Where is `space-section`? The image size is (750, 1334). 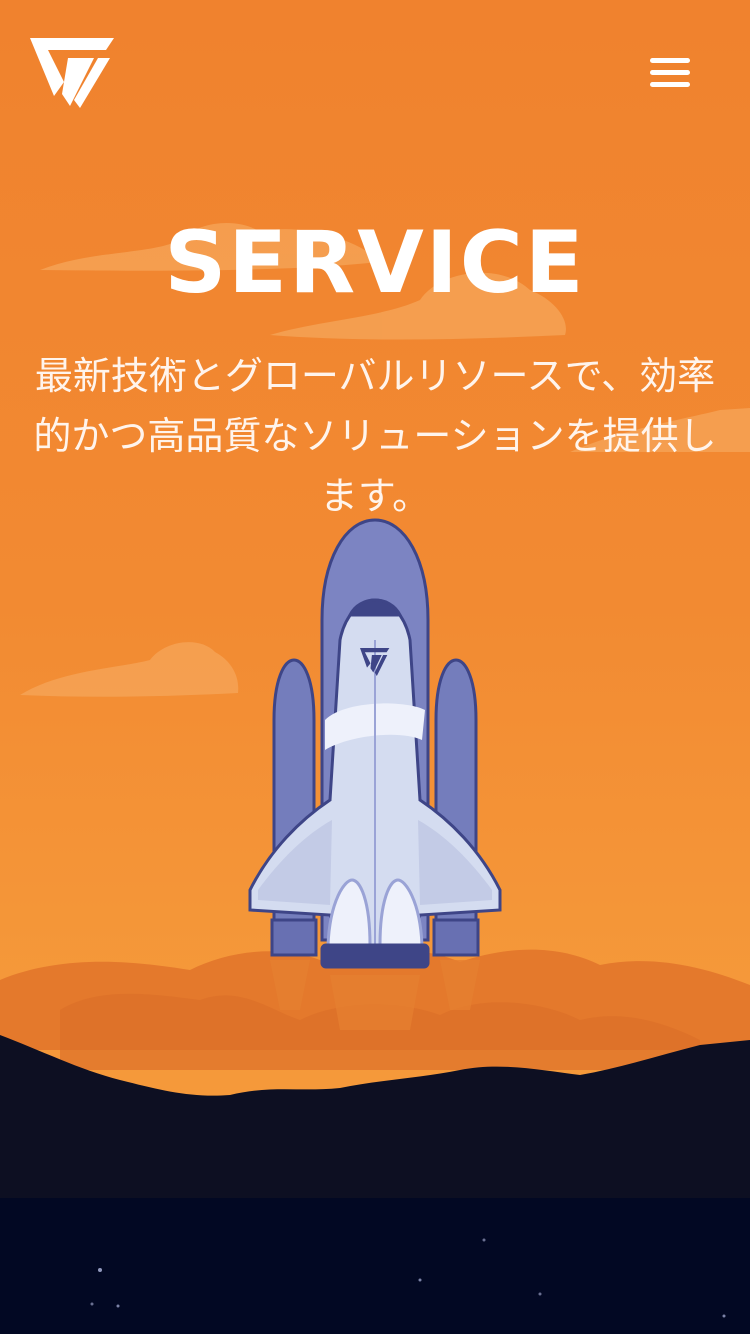 space-section is located at coordinates (375, 1266).